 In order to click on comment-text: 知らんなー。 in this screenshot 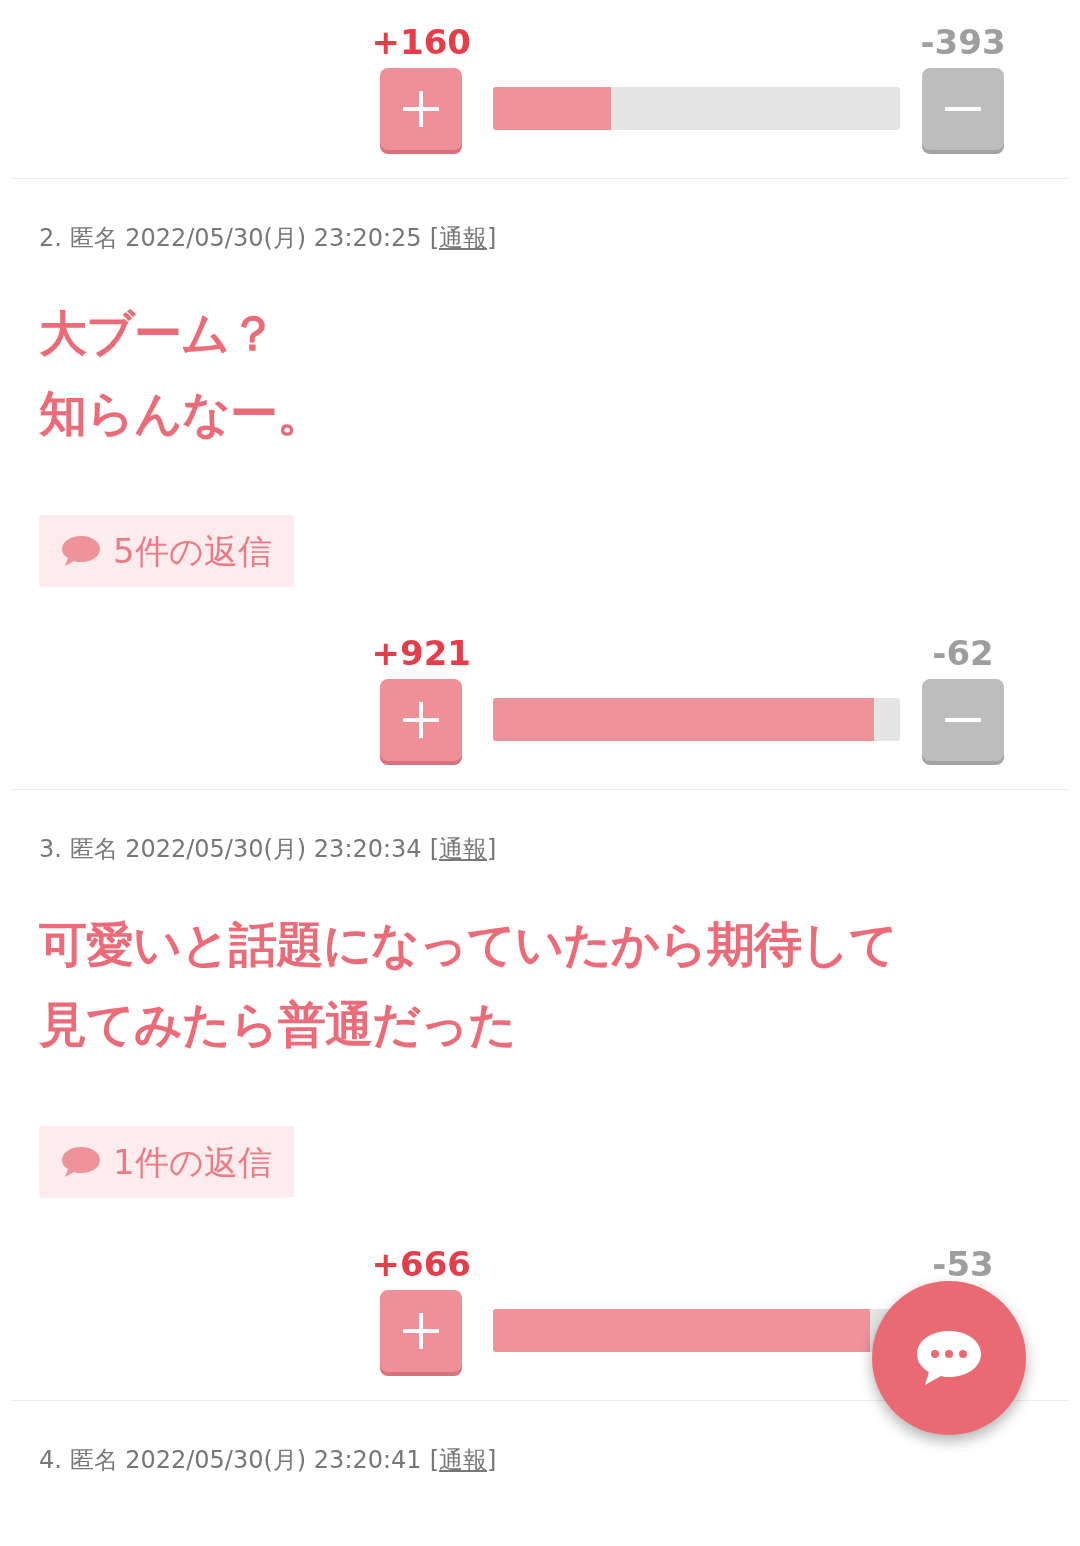, I will do `click(182, 413)`.